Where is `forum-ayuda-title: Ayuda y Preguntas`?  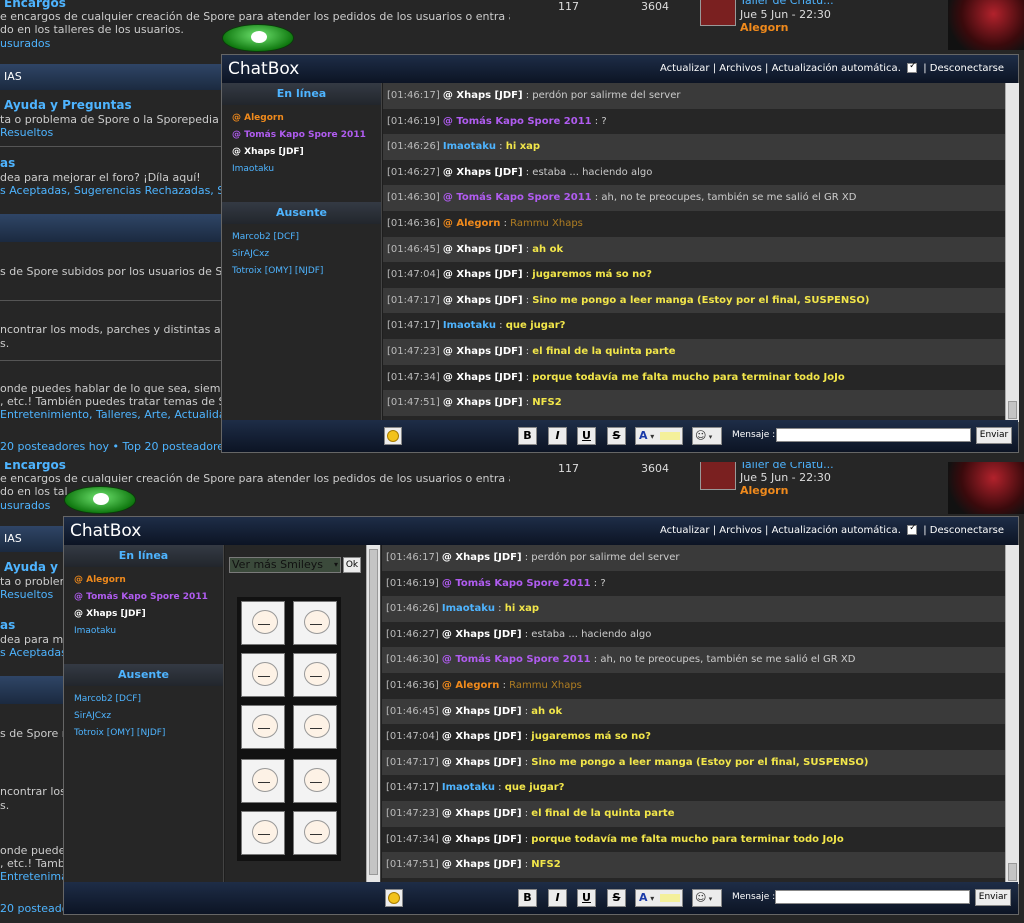
forum-ayuda-title: Ayuda y Preguntas is located at coordinates (117, 105).